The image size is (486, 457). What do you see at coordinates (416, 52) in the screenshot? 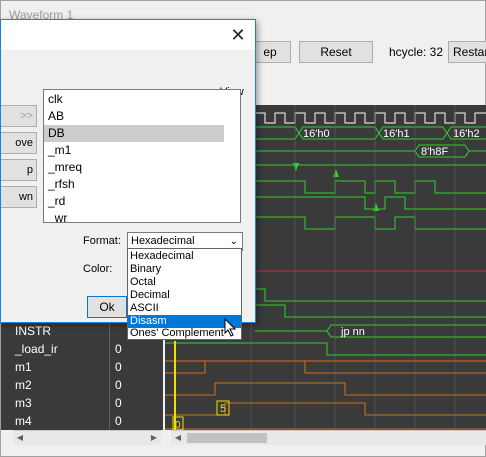
I see `hcycle-readout: hcycle: 32` at bounding box center [416, 52].